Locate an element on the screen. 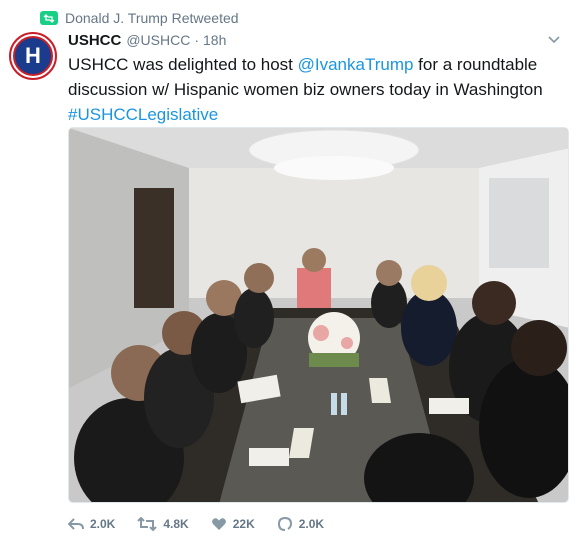  retweet-context-text: Donald J. Trump Retweeted is located at coordinates (152, 18).